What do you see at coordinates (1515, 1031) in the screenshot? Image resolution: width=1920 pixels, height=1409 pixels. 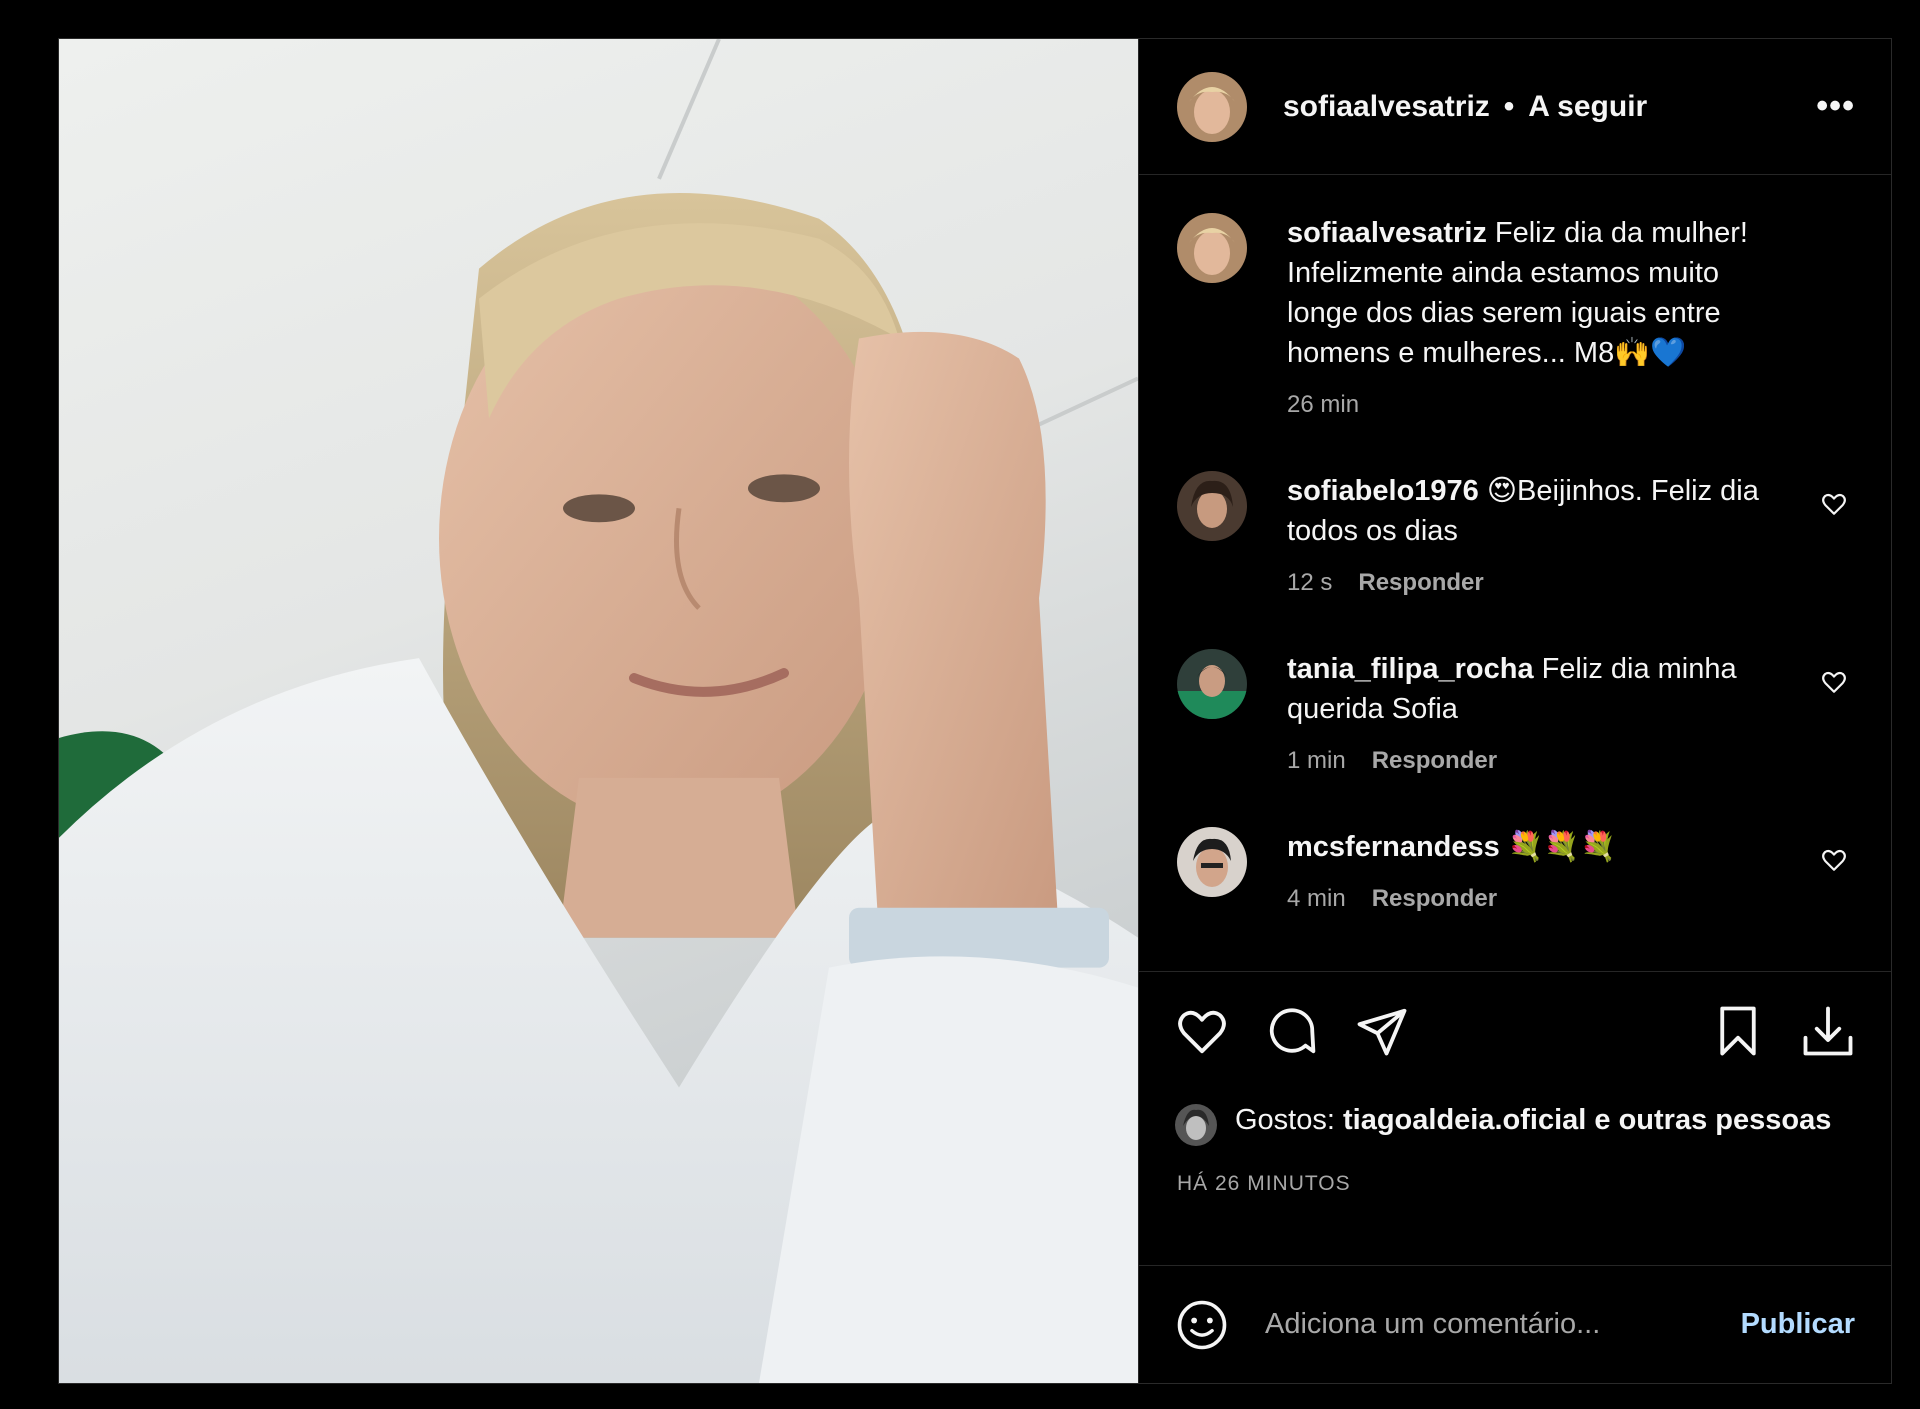 I see `post-actions` at bounding box center [1515, 1031].